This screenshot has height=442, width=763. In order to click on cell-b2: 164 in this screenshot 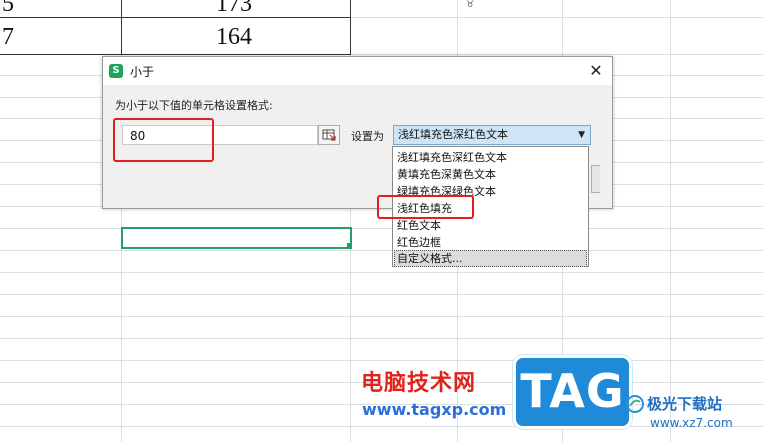, I will do `click(234, 37)`.